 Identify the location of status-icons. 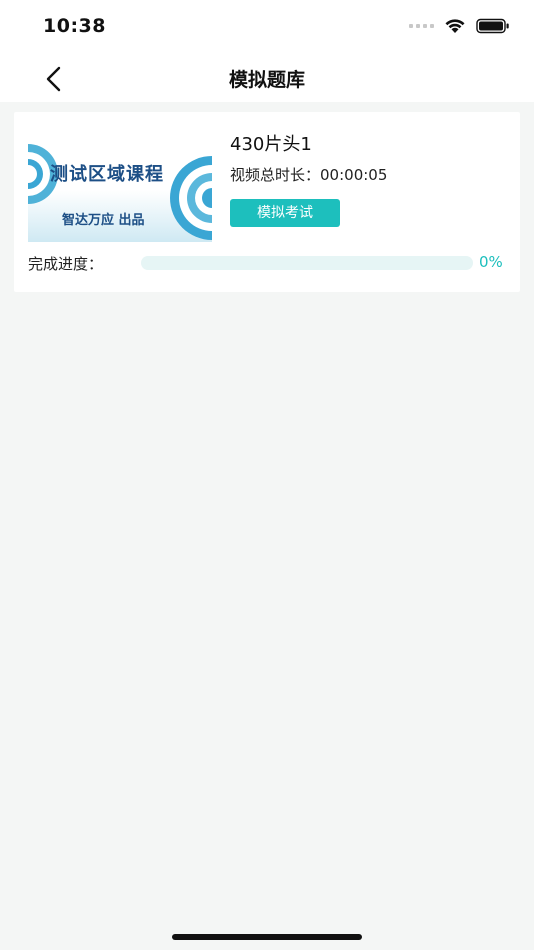
(459, 26).